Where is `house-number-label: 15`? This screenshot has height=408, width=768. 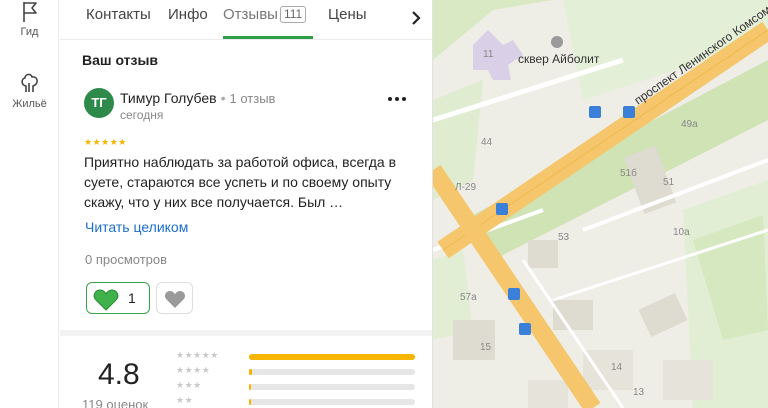 house-number-label: 15 is located at coordinates (486, 347).